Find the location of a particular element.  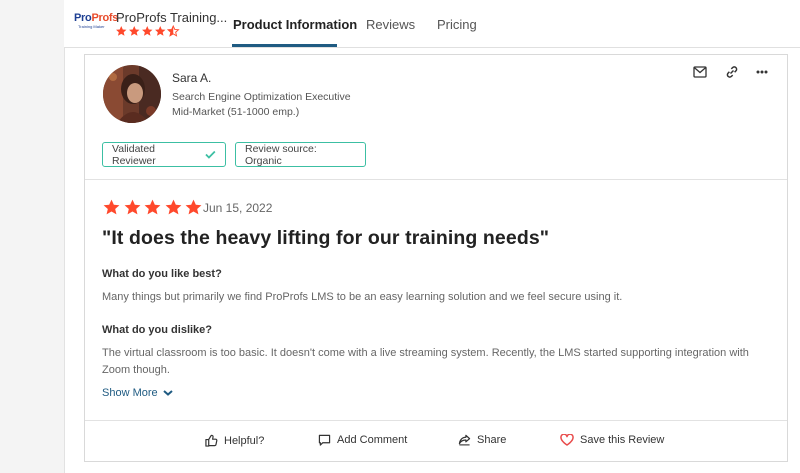

half-star-icon is located at coordinates (173, 31).